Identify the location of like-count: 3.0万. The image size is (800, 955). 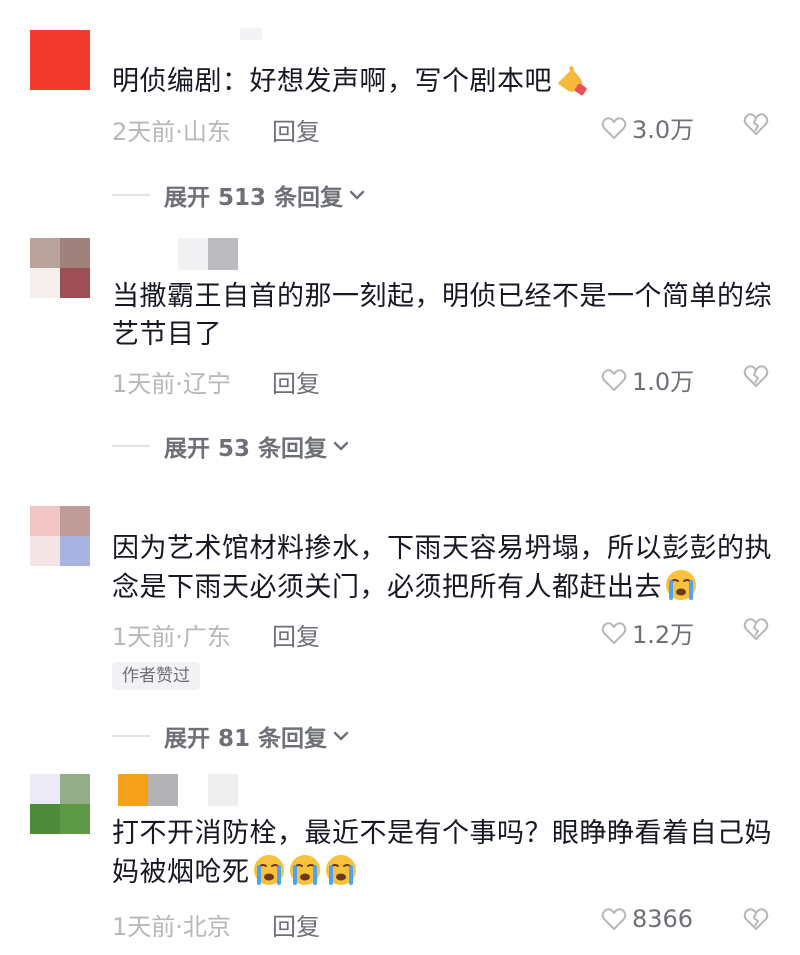
(663, 130).